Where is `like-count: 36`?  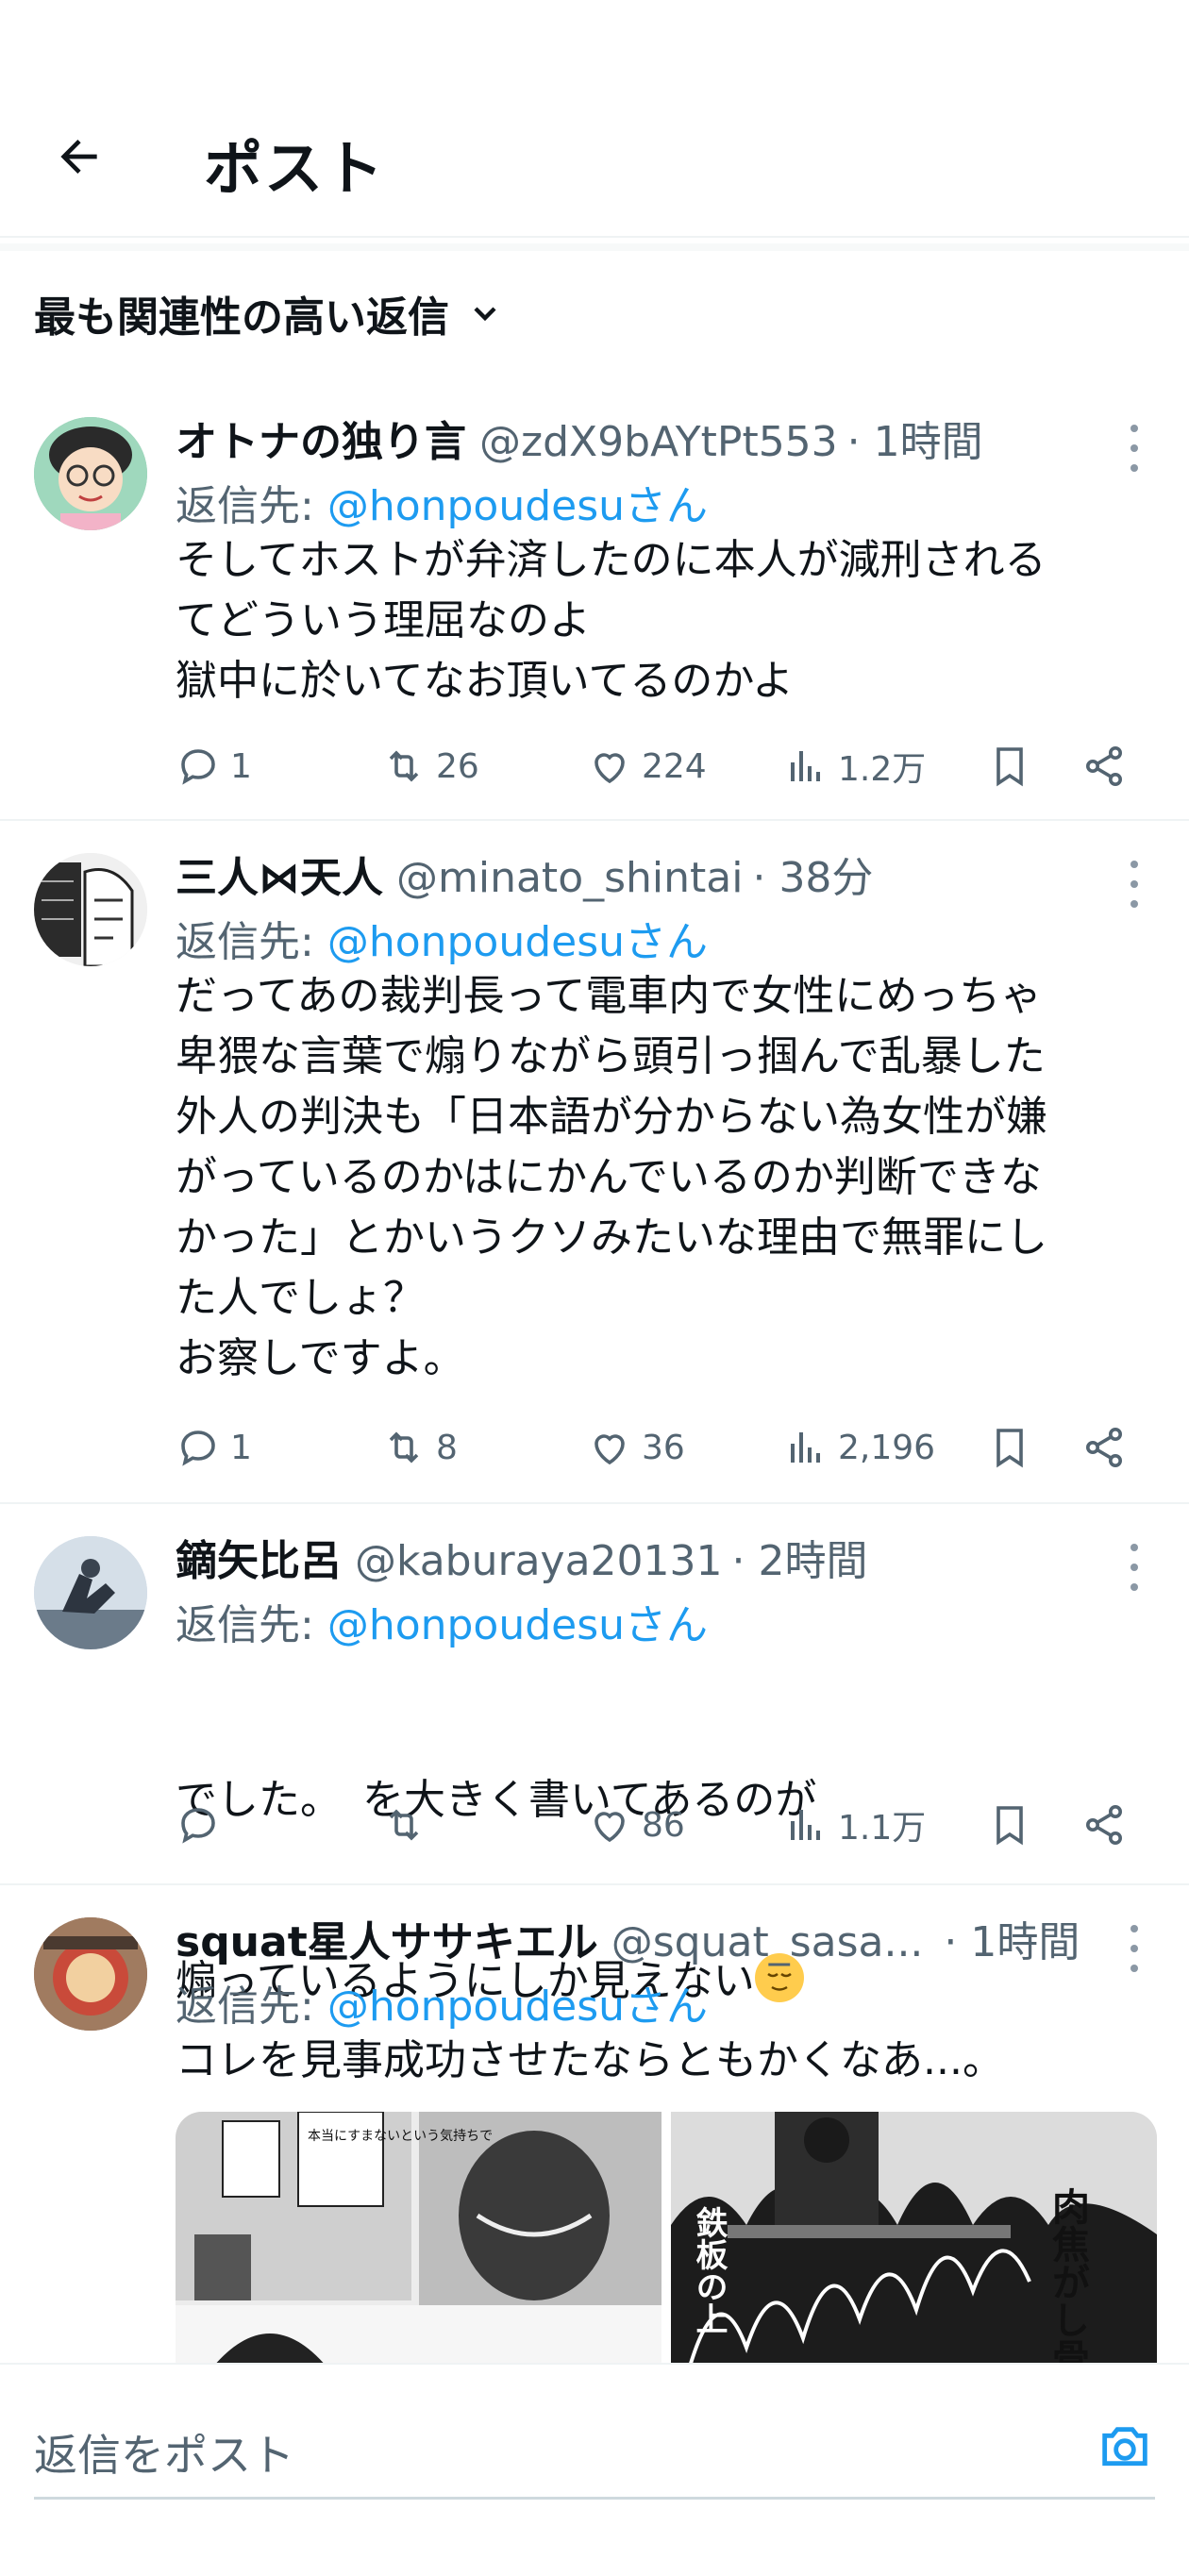
like-count: 36 is located at coordinates (663, 1447).